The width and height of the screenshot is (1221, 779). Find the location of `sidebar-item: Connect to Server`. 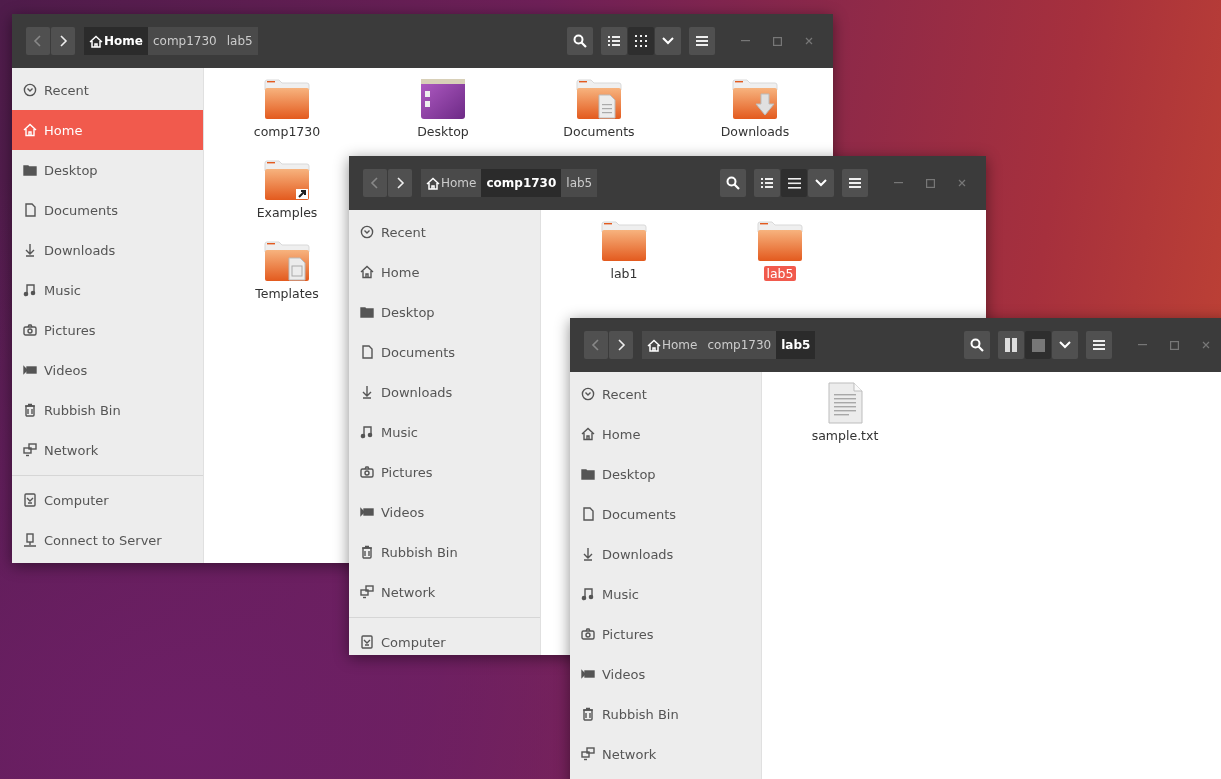

sidebar-item: Connect to Server is located at coordinates (107, 540).